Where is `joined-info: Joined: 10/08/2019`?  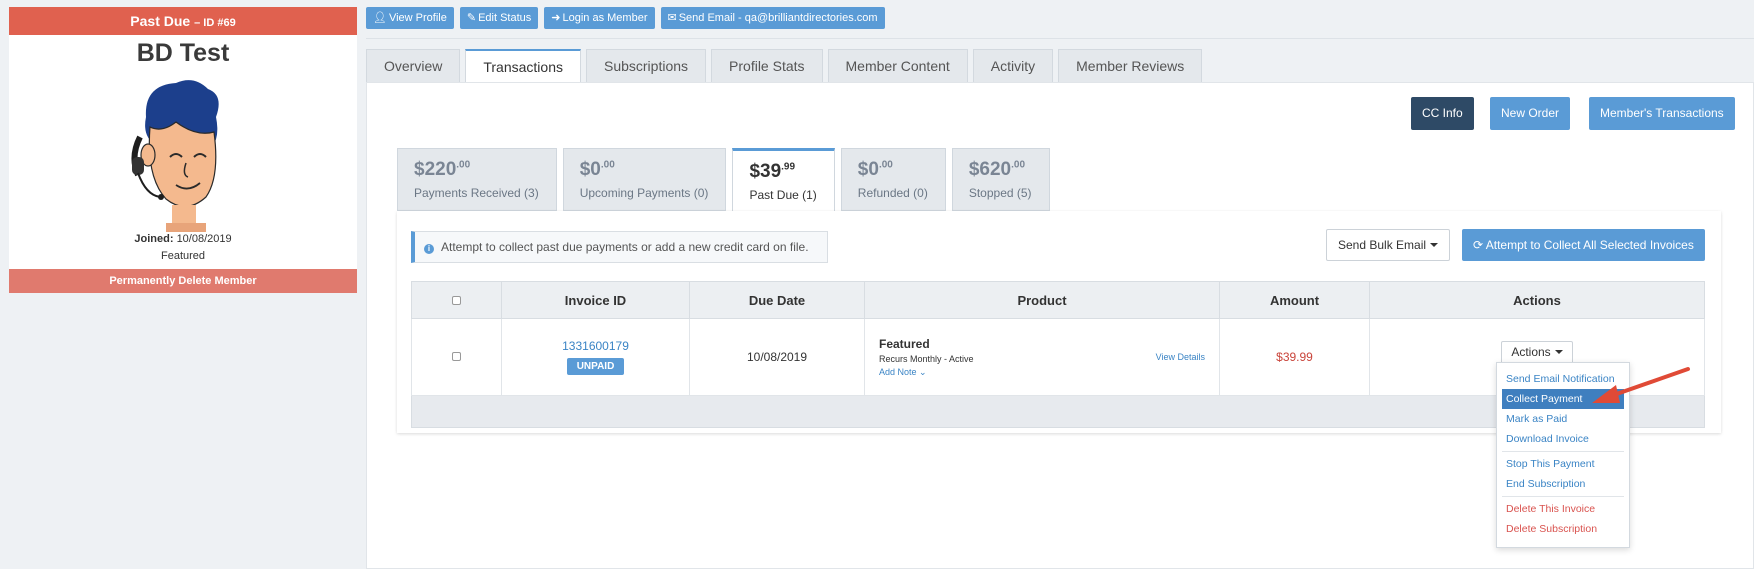 joined-info: Joined: 10/08/2019 is located at coordinates (183, 239).